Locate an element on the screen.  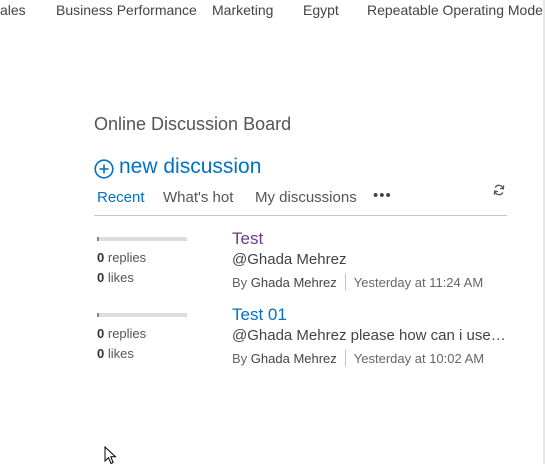
discussion-meta: By Ghada Mehrez Yesterday at 10:02 AM is located at coordinates (358, 358).